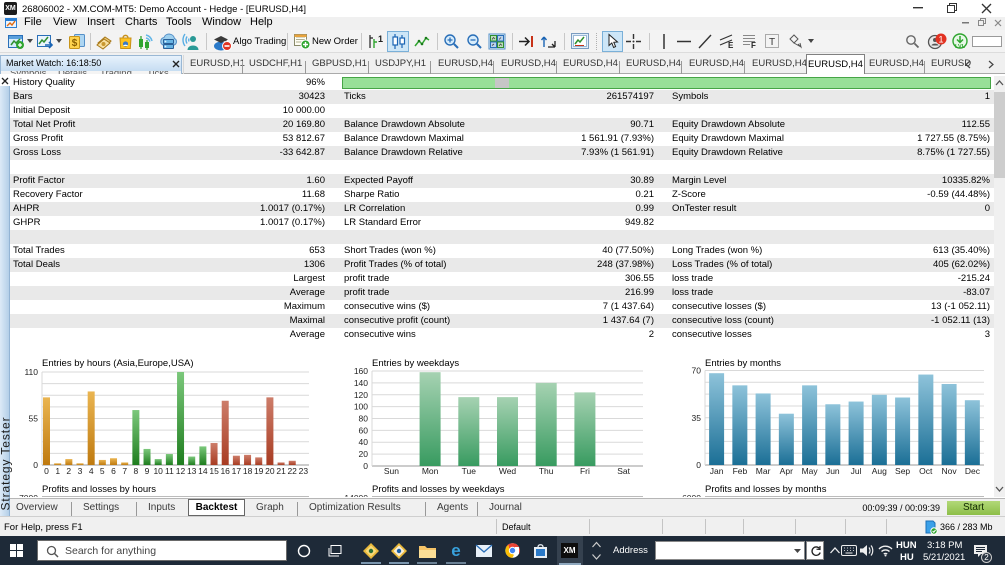 The height and width of the screenshot is (565, 1005). Describe the element at coordinates (691, 495) in the screenshot. I see `svg-text: 6000` at that location.